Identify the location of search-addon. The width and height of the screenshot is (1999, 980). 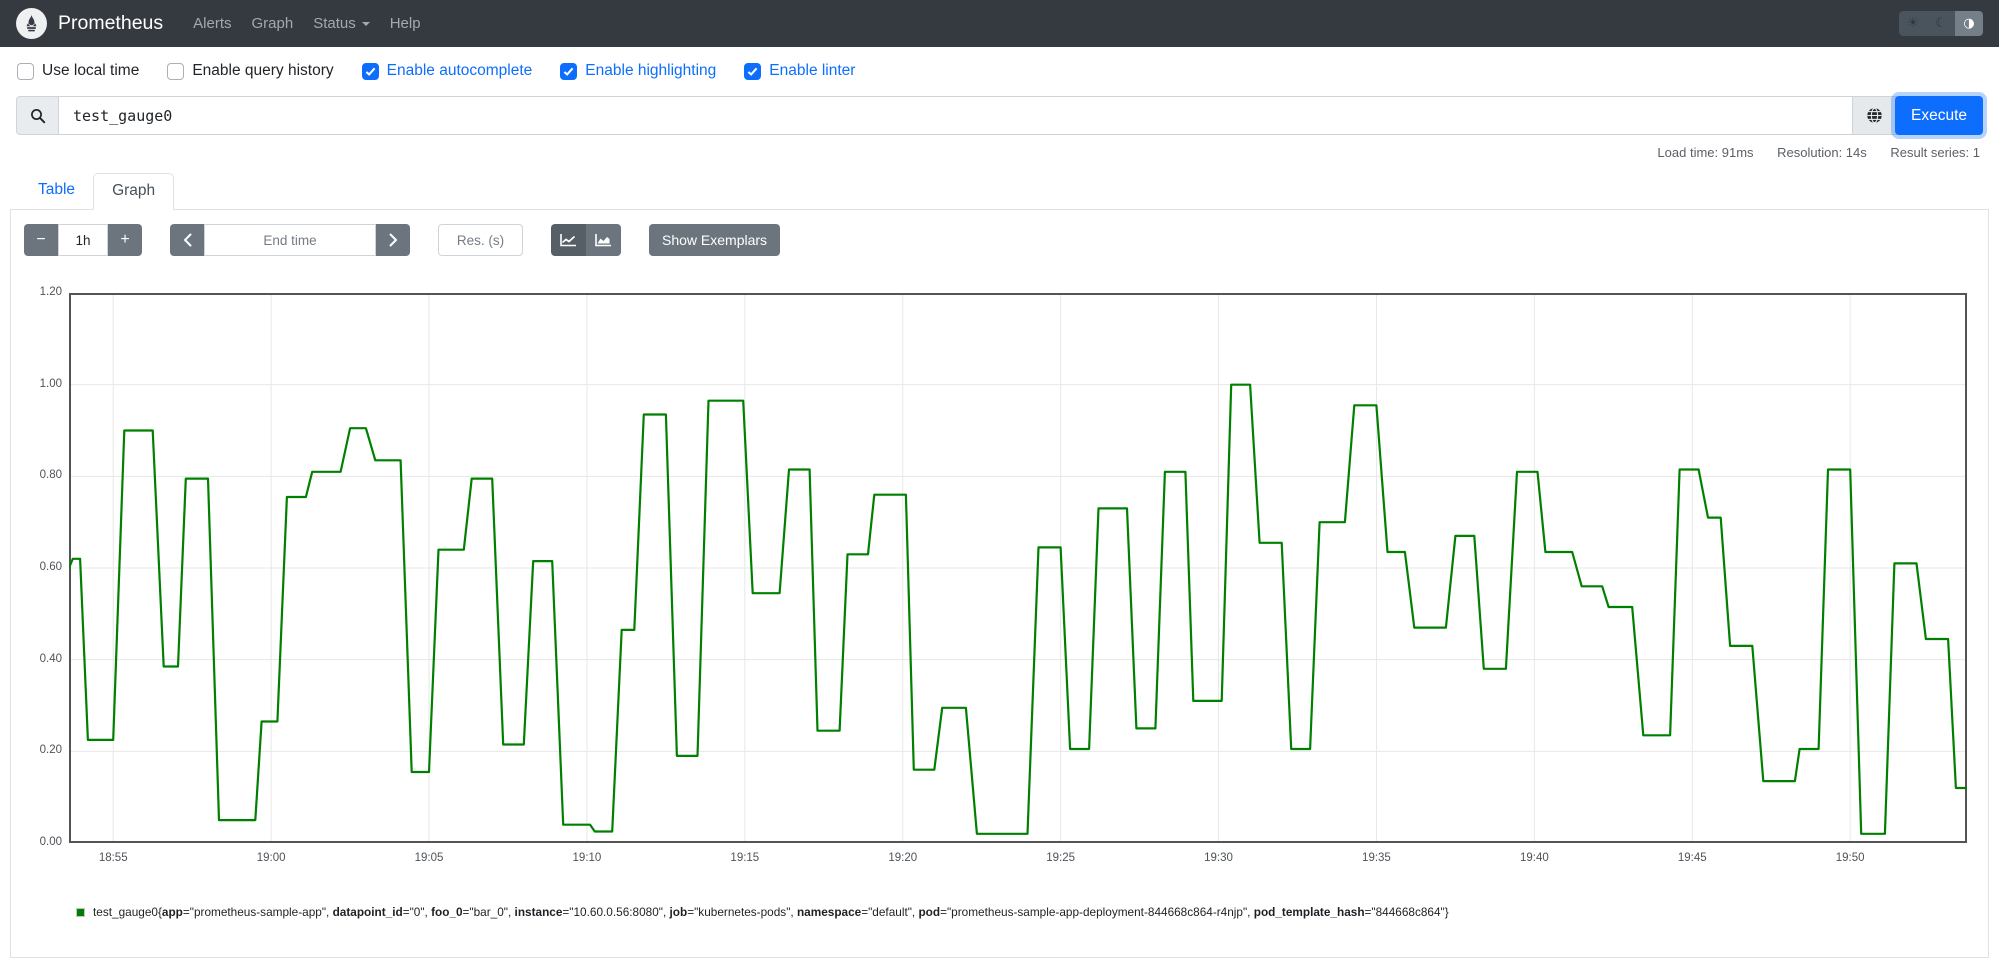
(37, 115).